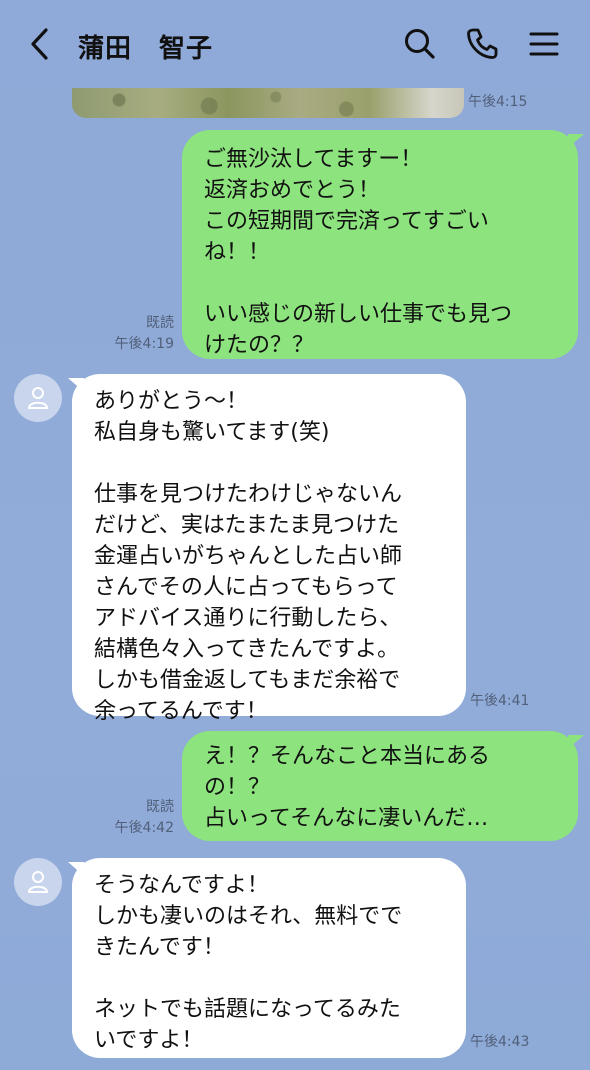  I want to click on menu-icon, so click(544, 44).